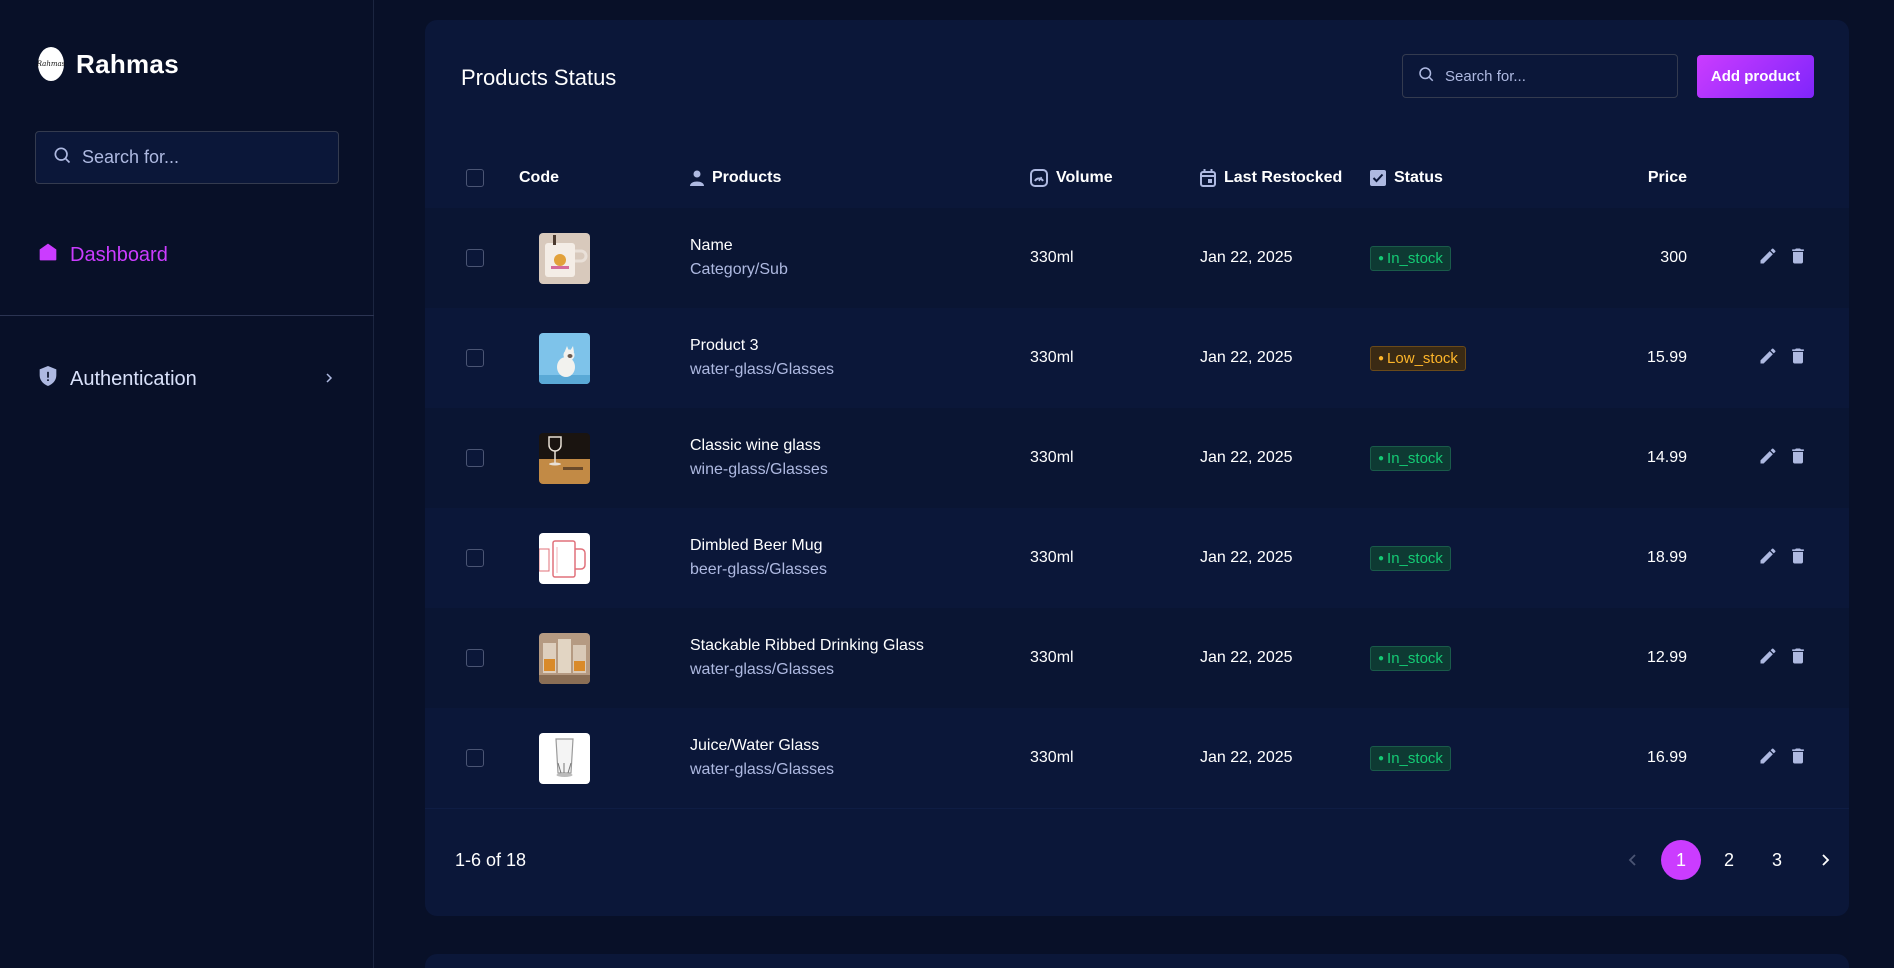 The height and width of the screenshot is (968, 1894). I want to click on product-name: Dimbled Beer Mug, so click(758, 546).